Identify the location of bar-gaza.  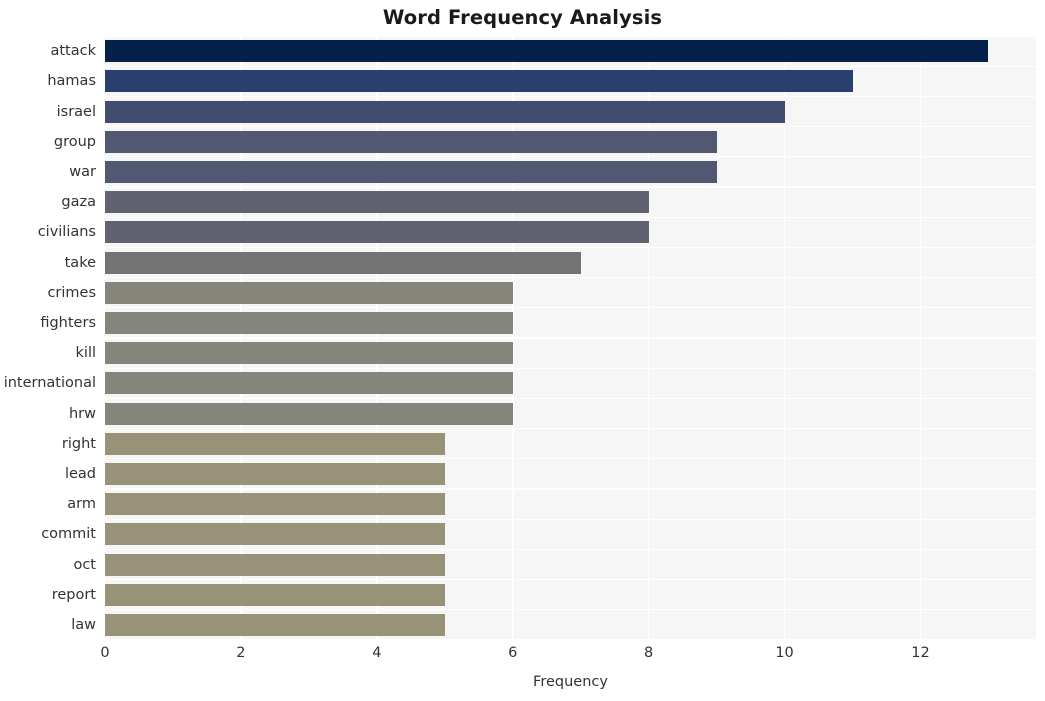
(377, 202).